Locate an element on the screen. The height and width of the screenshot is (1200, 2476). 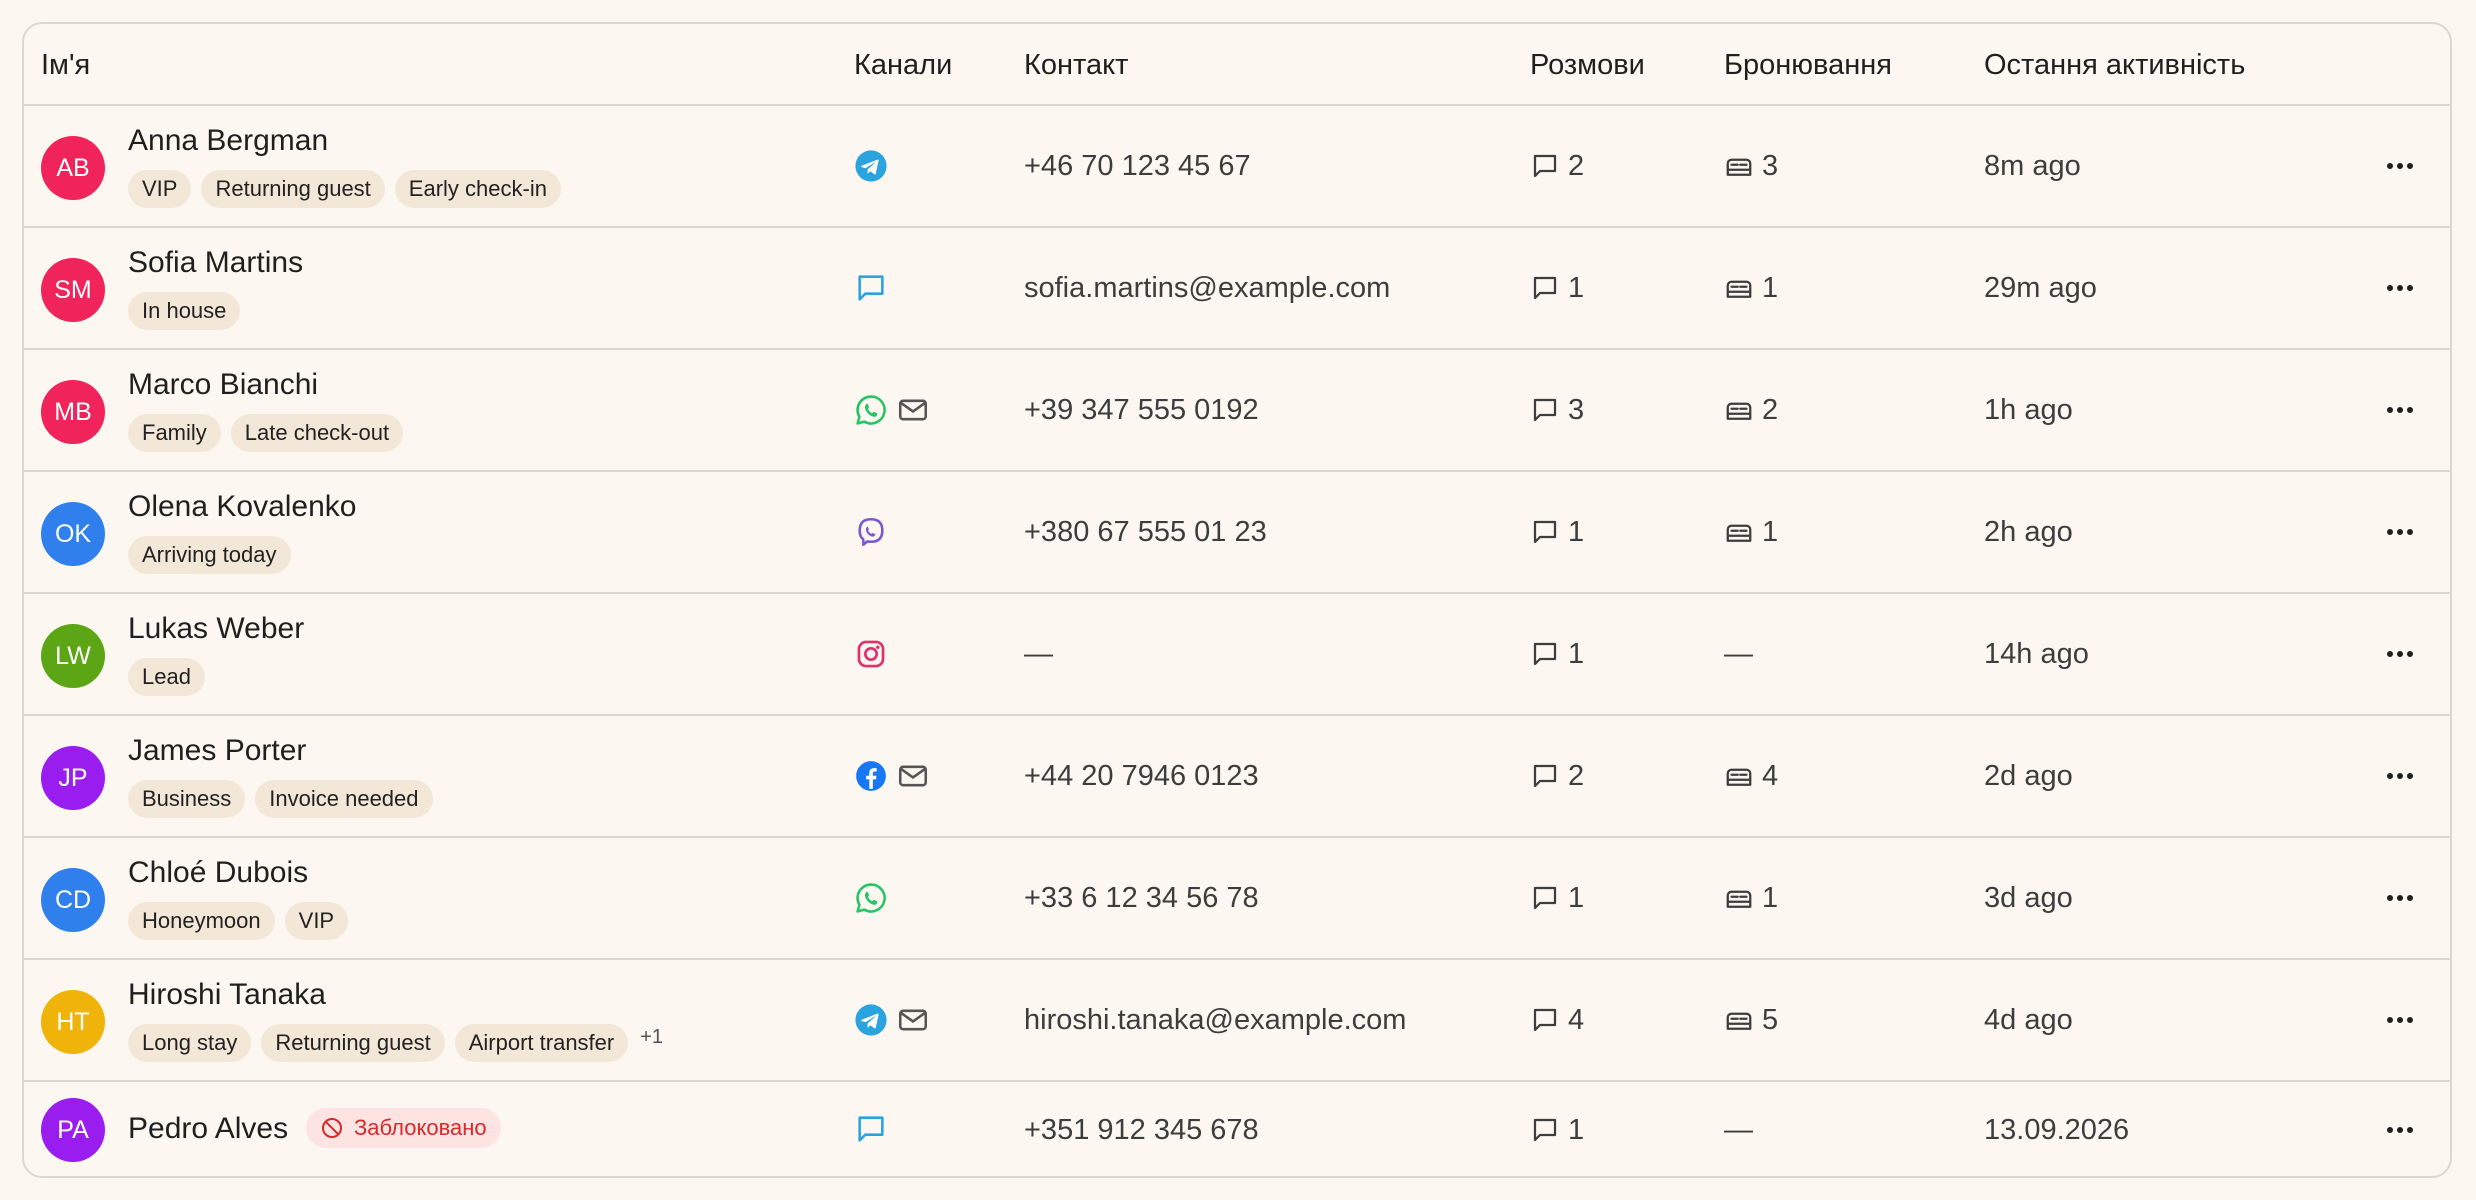
tag-list: Family Late check-out is located at coordinates (266, 433).